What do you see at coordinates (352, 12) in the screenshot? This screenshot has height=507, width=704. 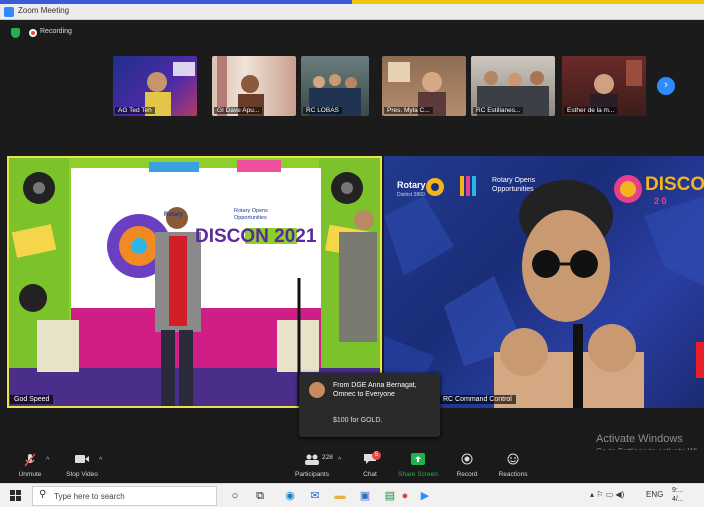 I see `title-bar: Zoom Meeting` at bounding box center [352, 12].